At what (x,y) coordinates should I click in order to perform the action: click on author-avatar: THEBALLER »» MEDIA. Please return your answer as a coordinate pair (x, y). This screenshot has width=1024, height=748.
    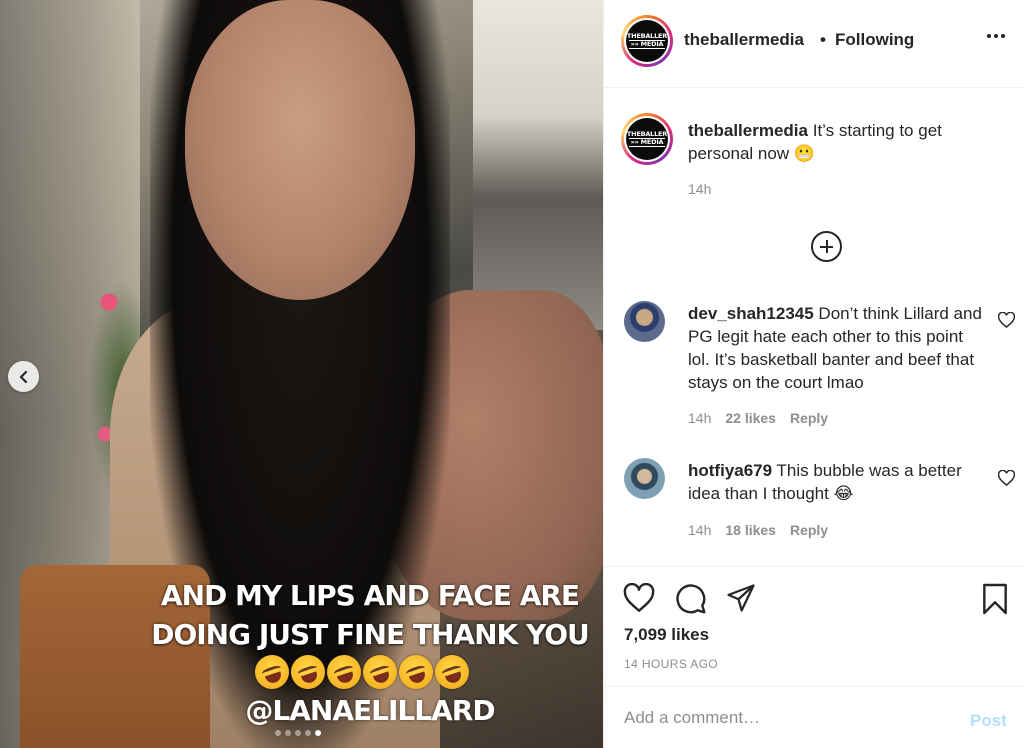
    Looking at the image, I should click on (647, 41).